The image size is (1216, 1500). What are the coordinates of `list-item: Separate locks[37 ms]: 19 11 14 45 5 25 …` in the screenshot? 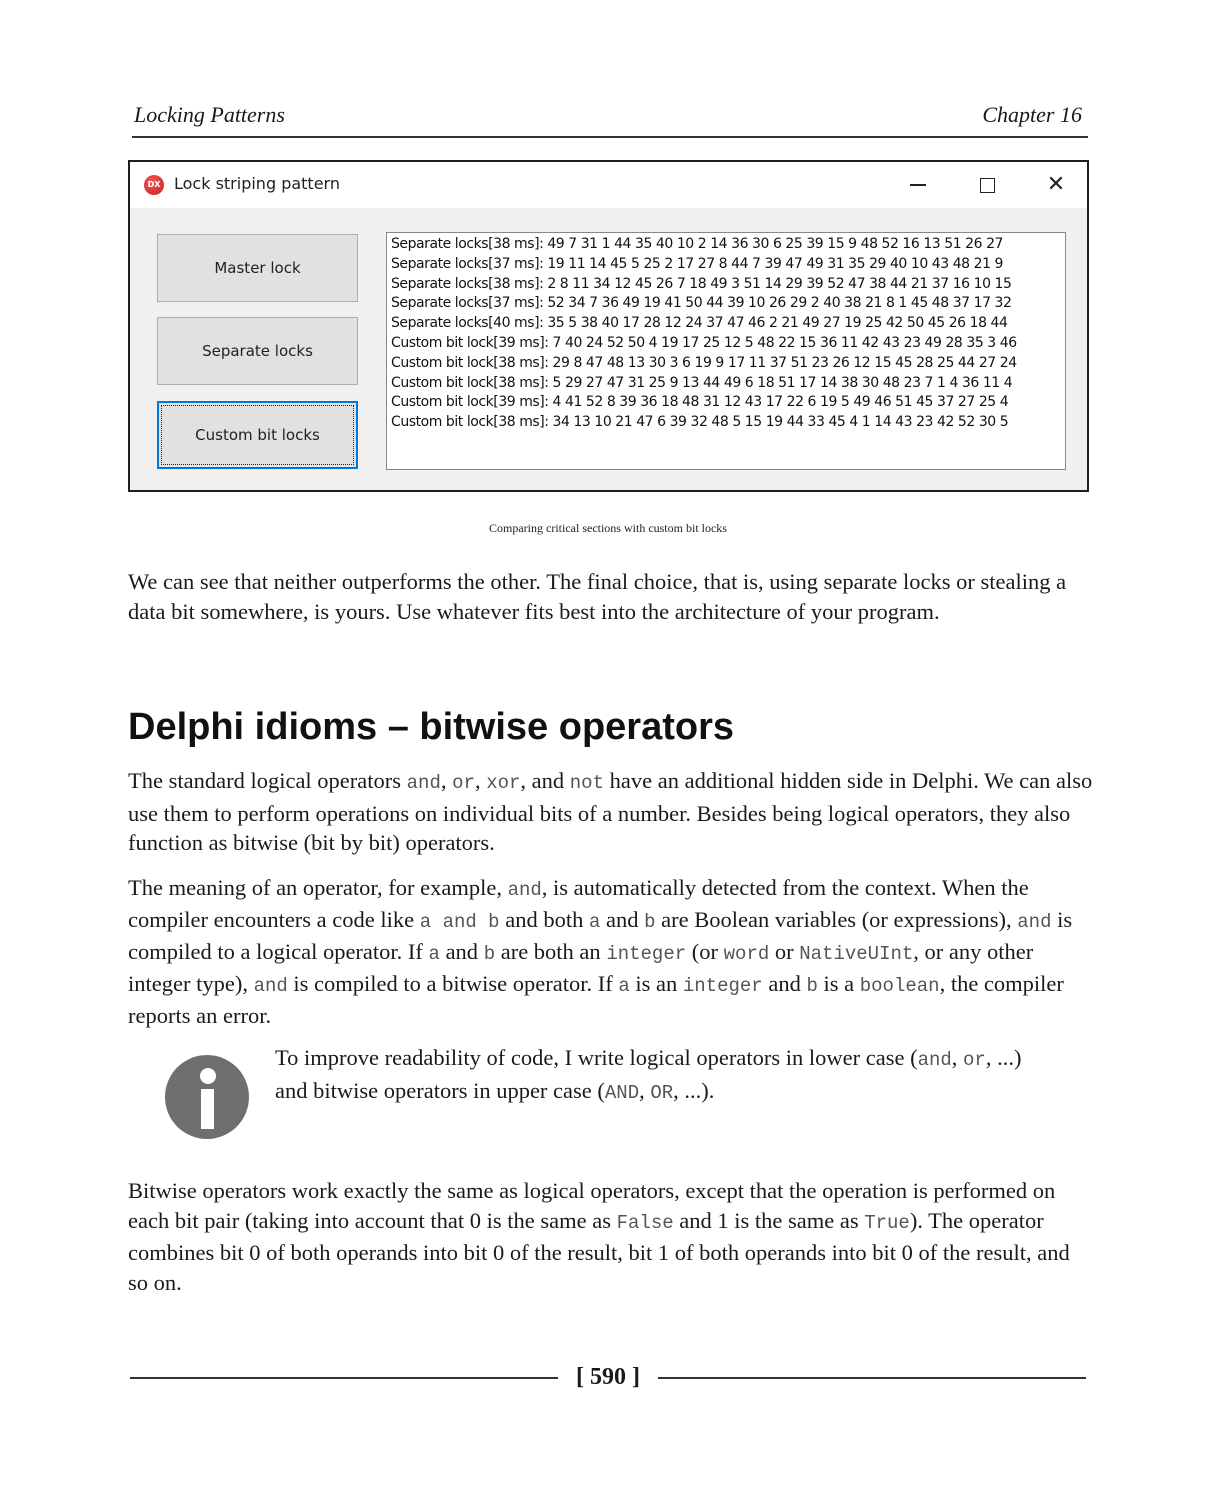 It's located at (728, 265).